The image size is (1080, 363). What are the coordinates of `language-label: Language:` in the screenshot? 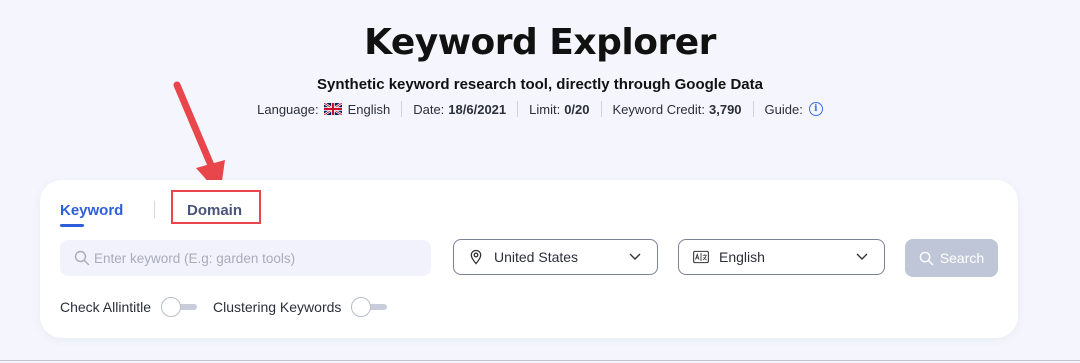 It's located at (288, 109).